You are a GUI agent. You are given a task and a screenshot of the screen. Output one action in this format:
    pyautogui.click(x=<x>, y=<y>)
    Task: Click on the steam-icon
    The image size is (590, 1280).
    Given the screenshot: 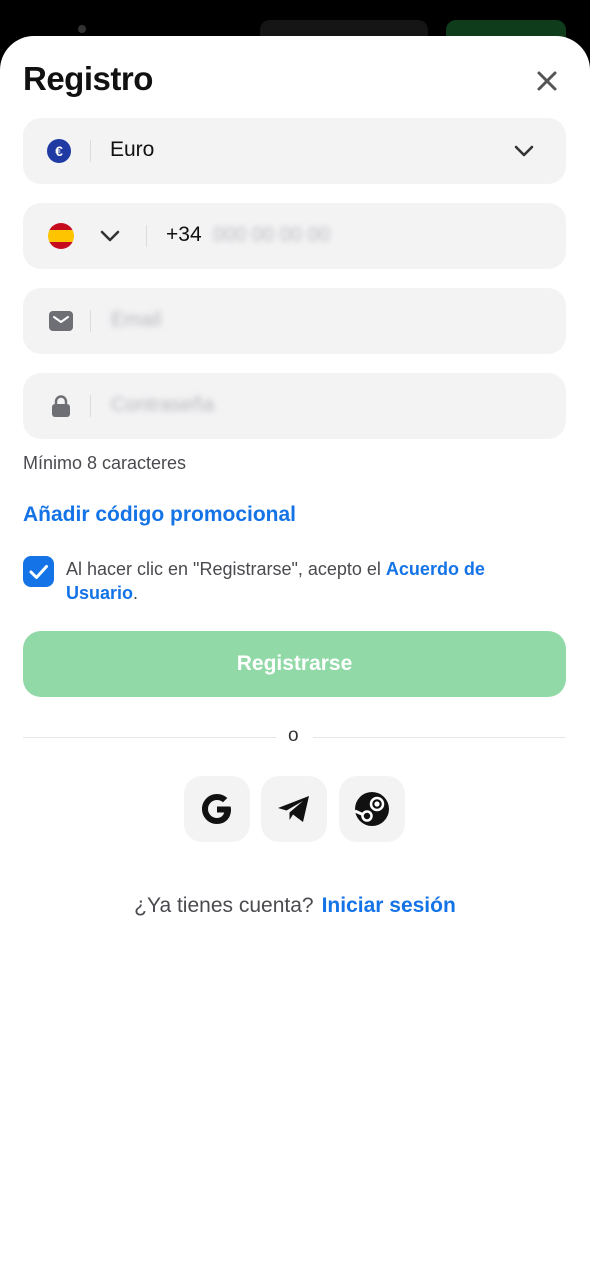 What is the action you would take?
    pyautogui.click(x=371, y=809)
    